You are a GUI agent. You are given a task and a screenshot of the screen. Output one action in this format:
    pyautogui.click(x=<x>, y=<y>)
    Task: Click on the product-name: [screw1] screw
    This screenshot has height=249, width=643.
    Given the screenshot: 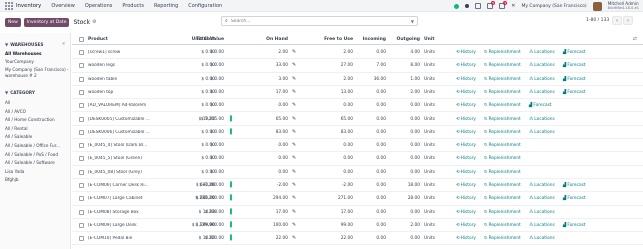 What is the action you would take?
    pyautogui.click(x=120, y=52)
    